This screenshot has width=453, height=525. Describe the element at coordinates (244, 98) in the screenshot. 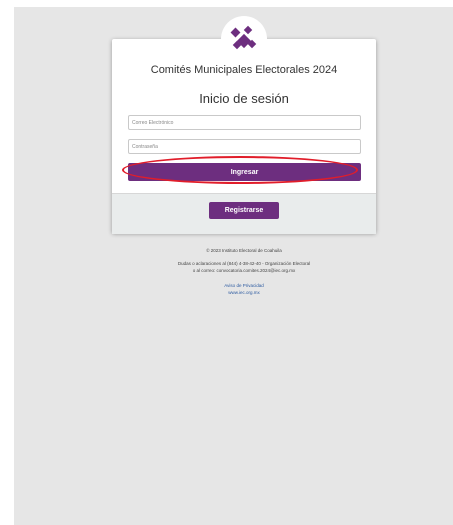

I see `login-heading: Inicio de sesión` at that location.